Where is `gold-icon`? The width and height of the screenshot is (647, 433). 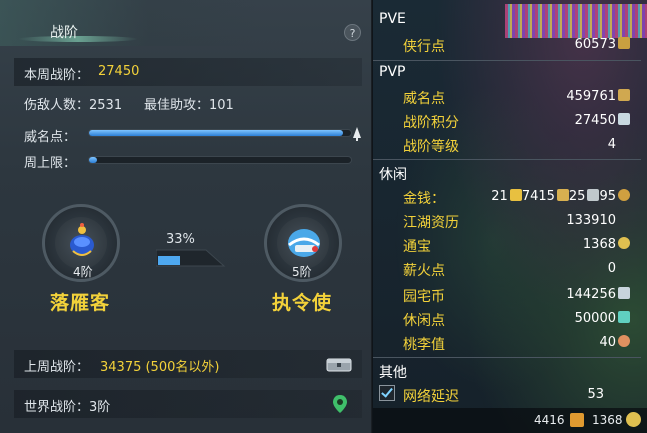
gold-icon is located at coordinates (515, 195).